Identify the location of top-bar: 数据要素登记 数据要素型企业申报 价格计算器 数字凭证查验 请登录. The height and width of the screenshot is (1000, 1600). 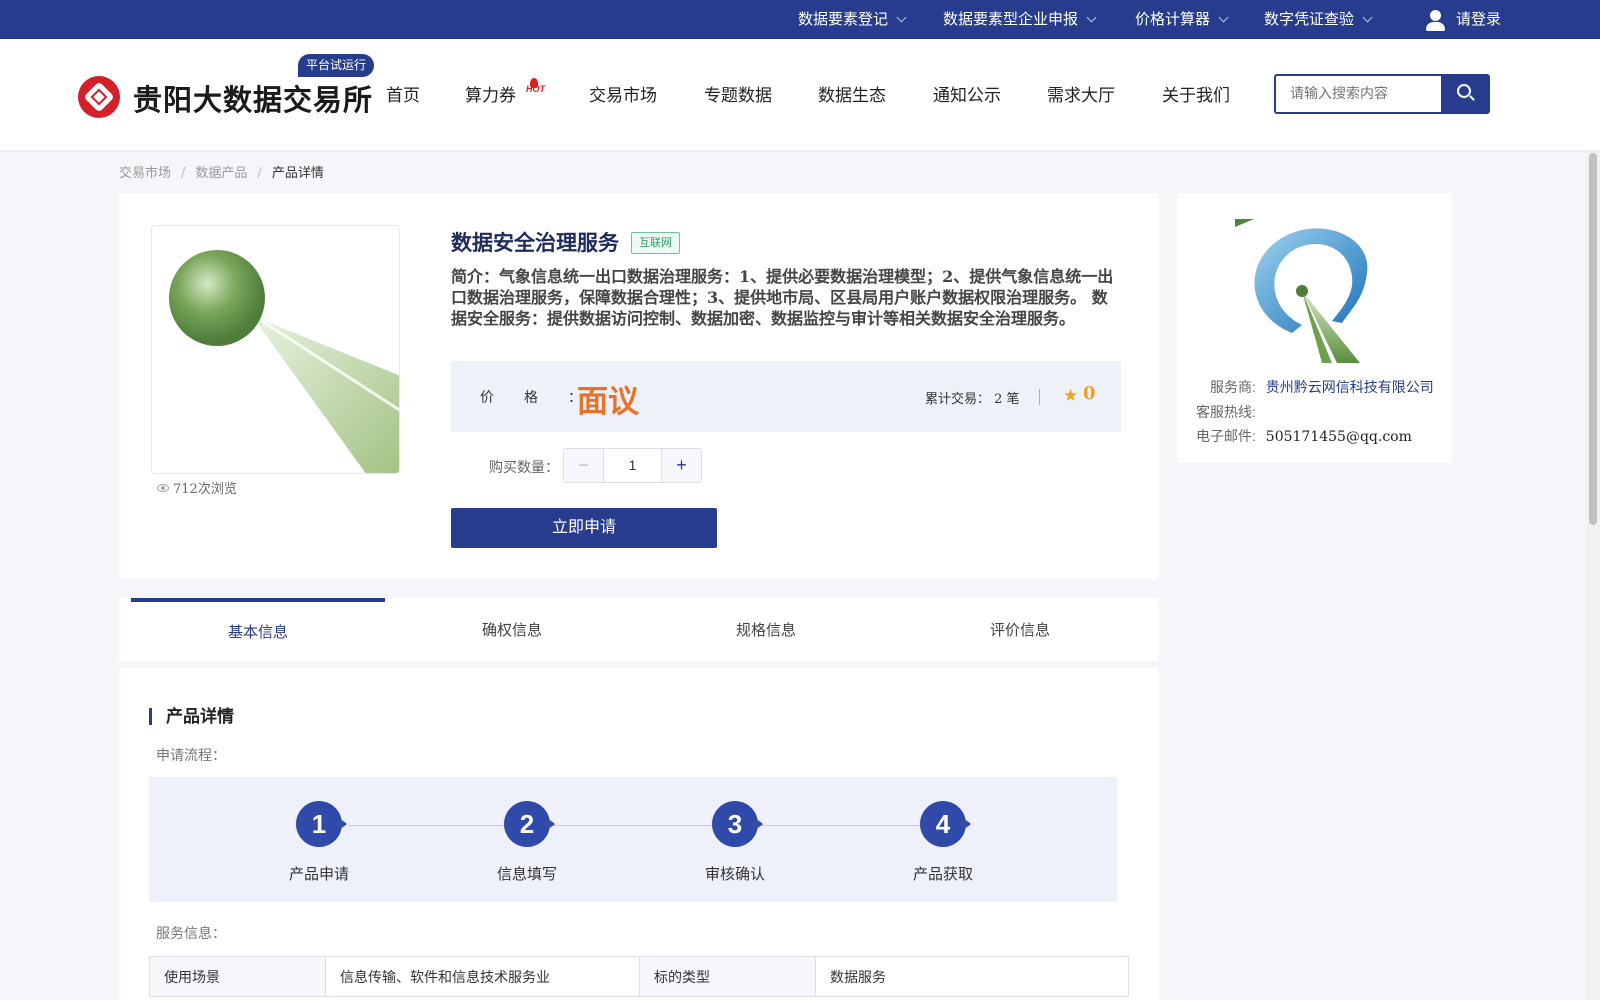
(800, 19).